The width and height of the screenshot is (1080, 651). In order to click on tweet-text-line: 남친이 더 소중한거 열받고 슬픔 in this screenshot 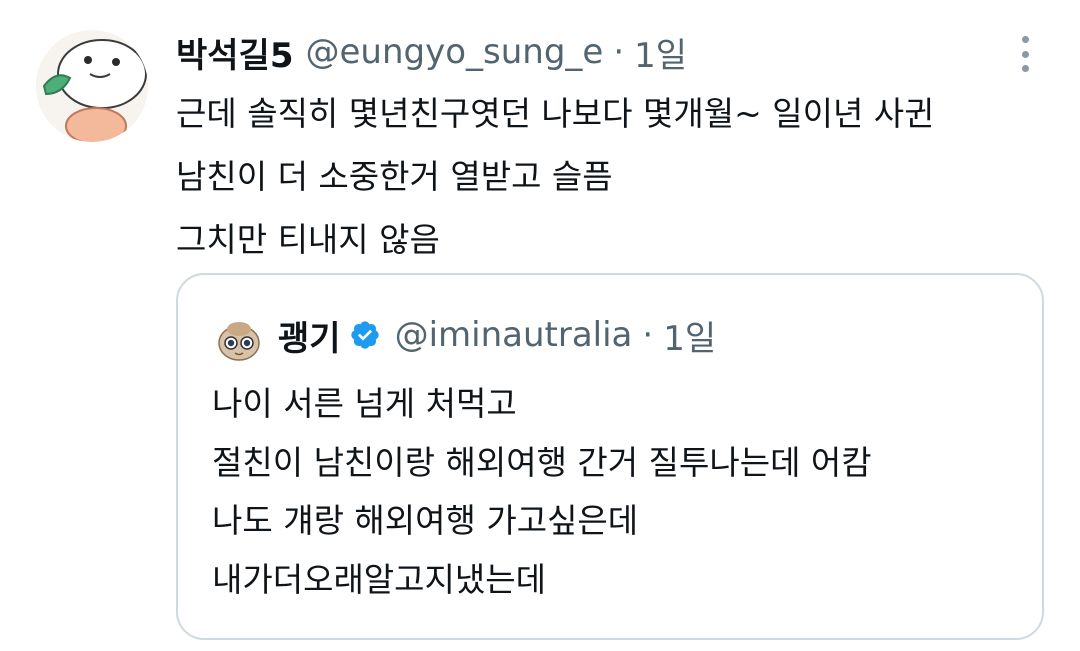, I will do `click(394, 176)`.